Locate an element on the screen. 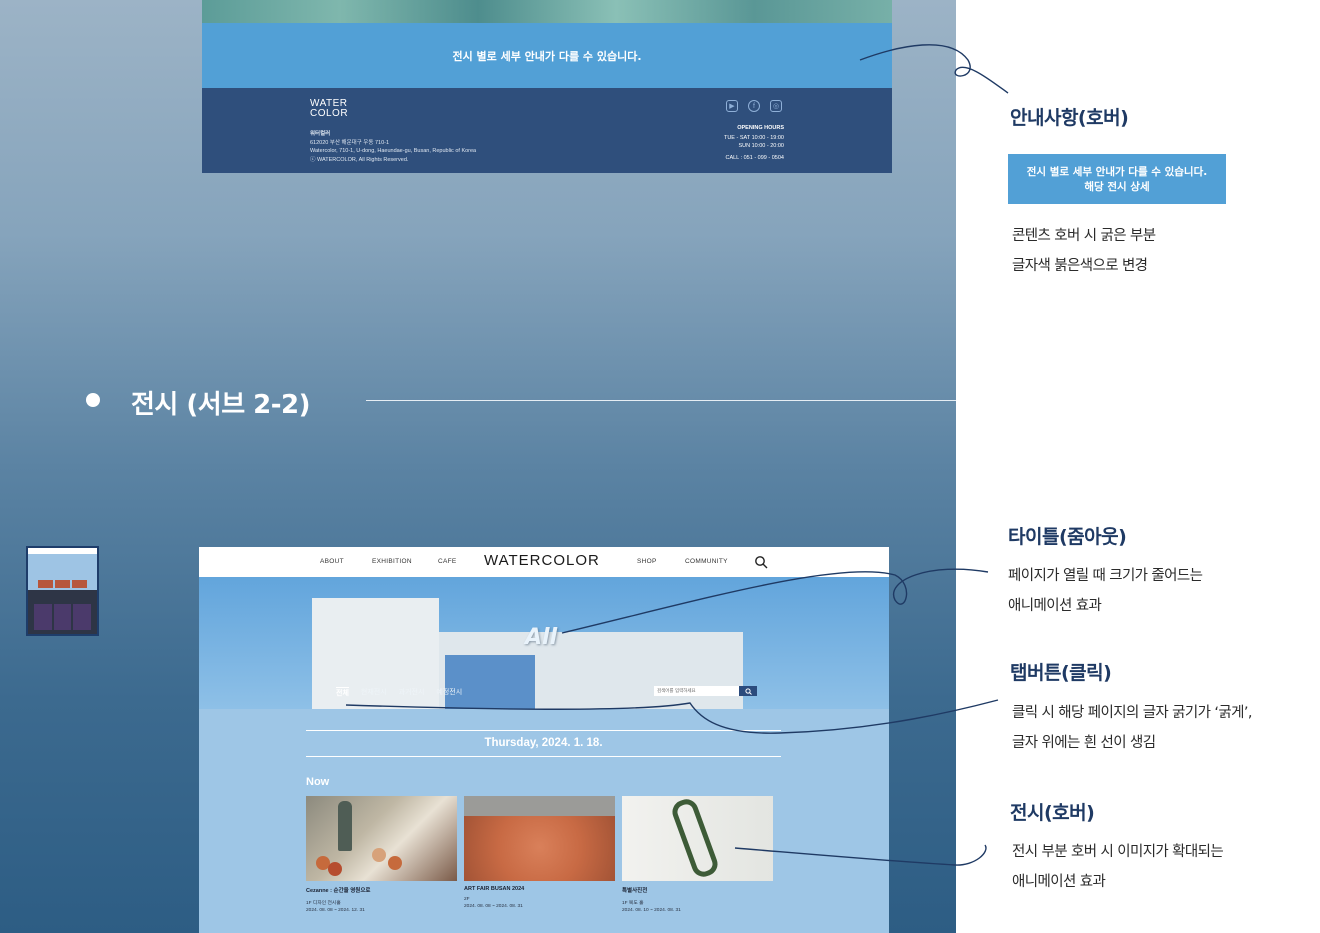 The width and height of the screenshot is (1320, 933). section-divider is located at coordinates (661, 400).